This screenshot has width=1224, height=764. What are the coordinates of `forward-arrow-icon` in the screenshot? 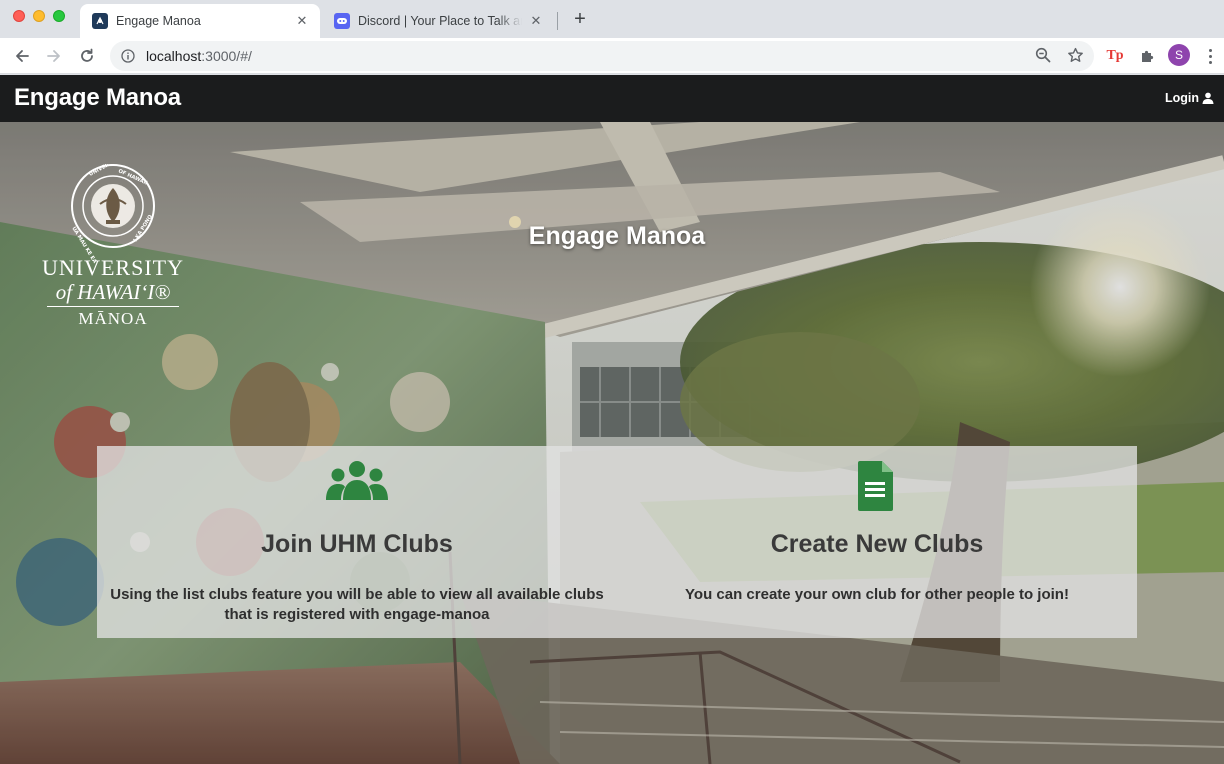 It's located at (54, 56).